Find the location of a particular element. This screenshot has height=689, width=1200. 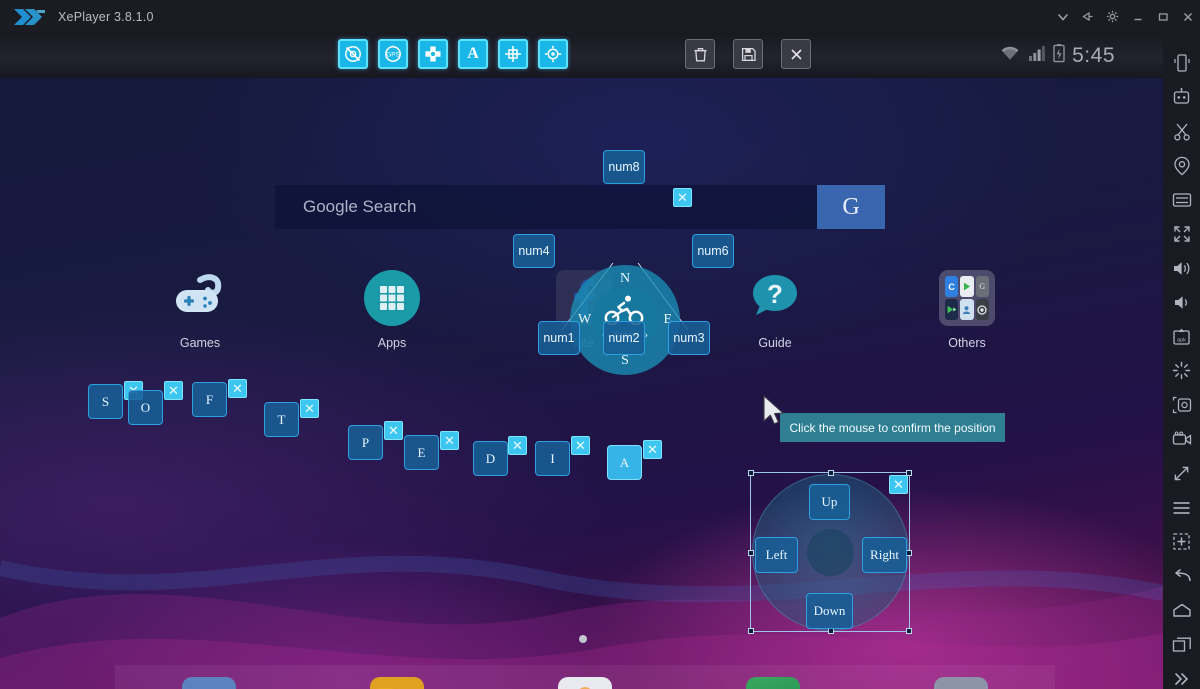

dpad-key-up: Up is located at coordinates (829, 502).